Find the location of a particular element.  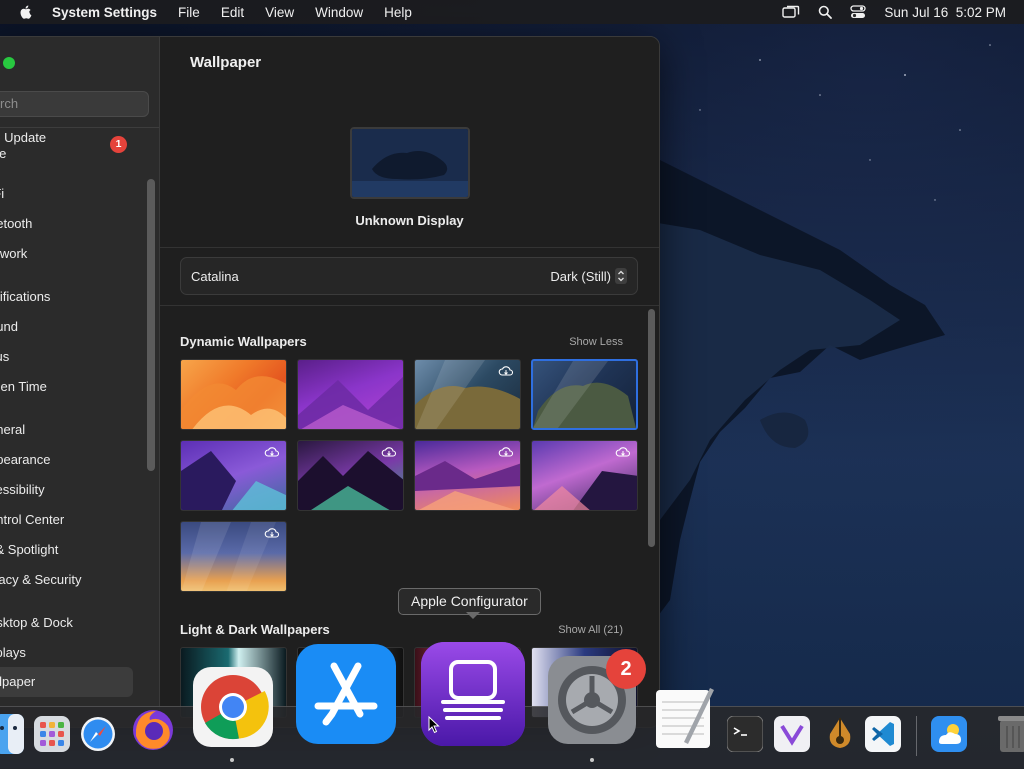

google-chrome-icon is located at coordinates (233, 707).